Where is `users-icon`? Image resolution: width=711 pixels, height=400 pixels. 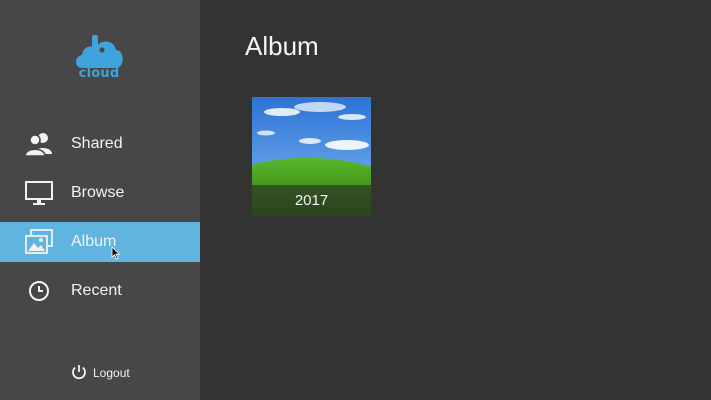 users-icon is located at coordinates (39, 144).